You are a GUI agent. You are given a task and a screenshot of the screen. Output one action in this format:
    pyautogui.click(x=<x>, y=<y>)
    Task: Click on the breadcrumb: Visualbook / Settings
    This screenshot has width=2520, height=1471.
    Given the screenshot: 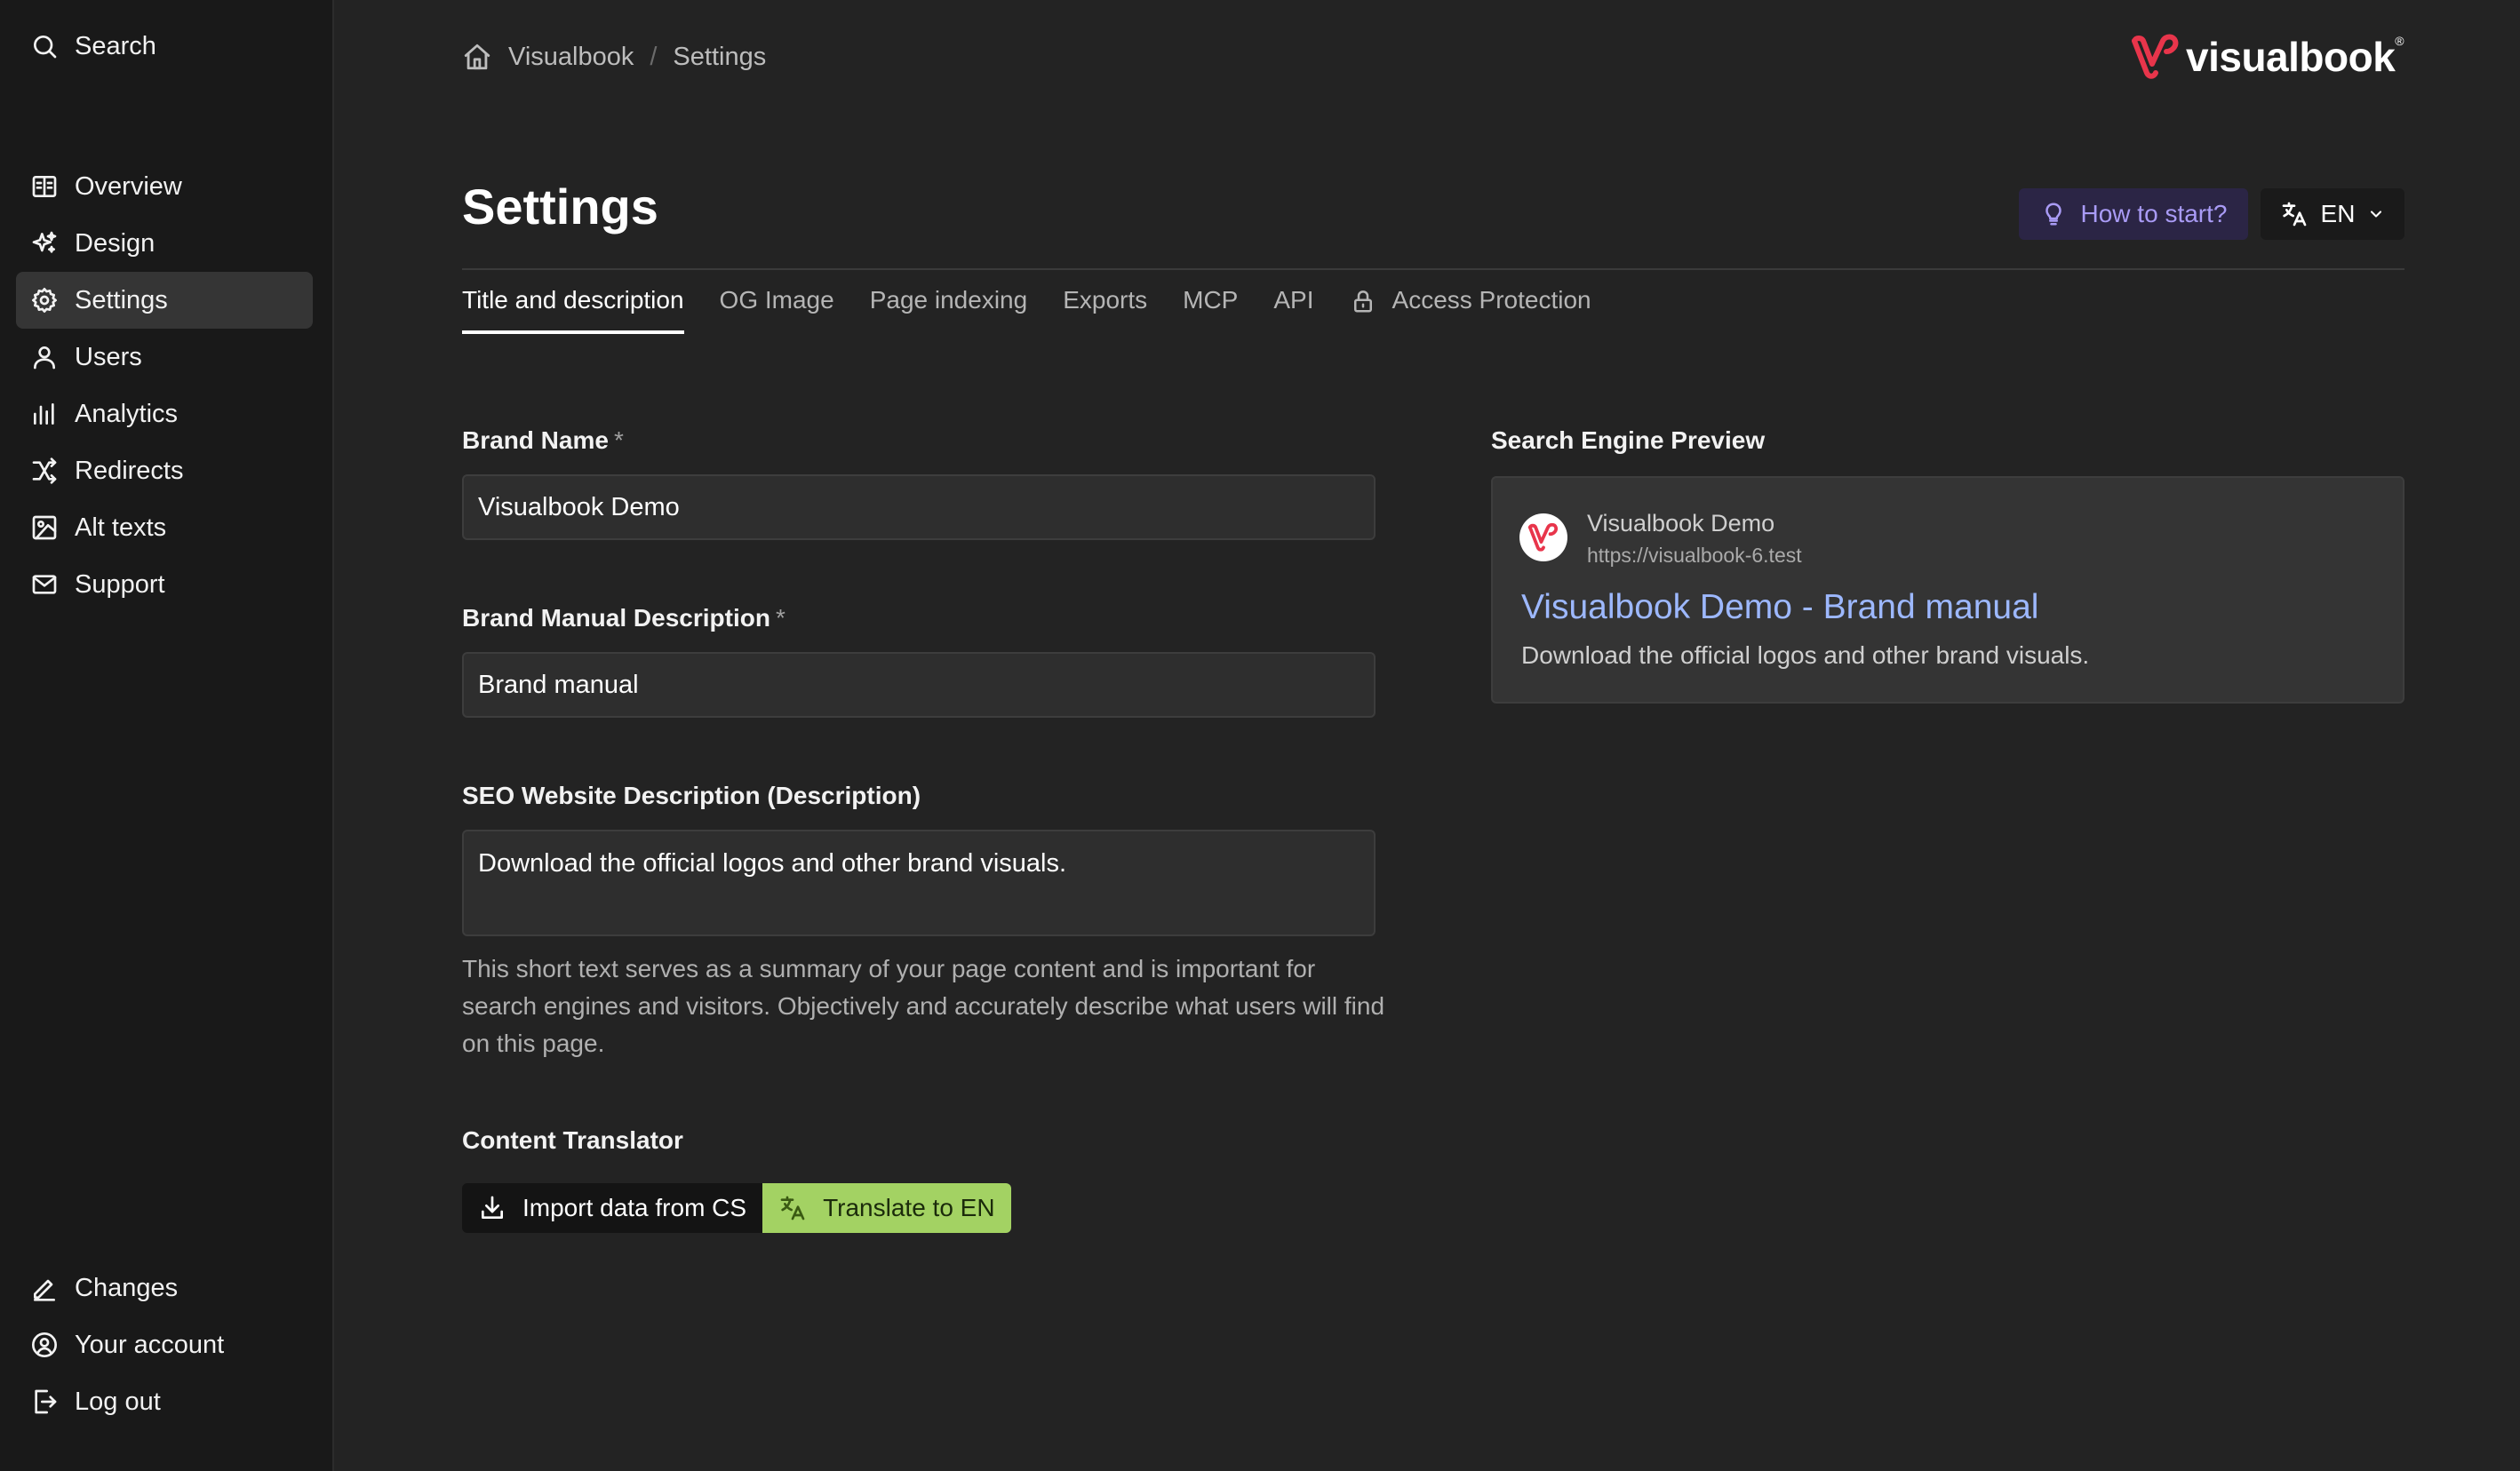 What is the action you would take?
    pyautogui.click(x=614, y=56)
    